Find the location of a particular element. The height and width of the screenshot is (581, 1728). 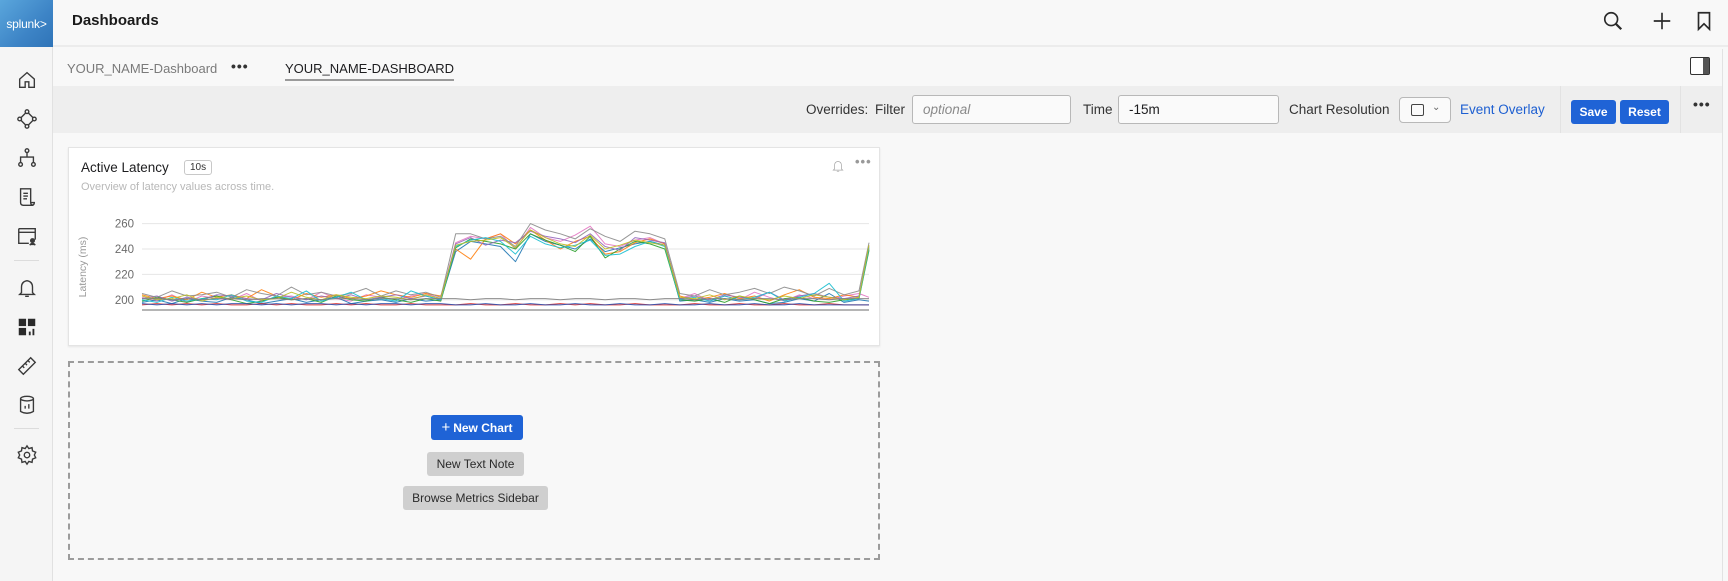

chart-resolution-label: Chart Resolution is located at coordinates (1339, 109).